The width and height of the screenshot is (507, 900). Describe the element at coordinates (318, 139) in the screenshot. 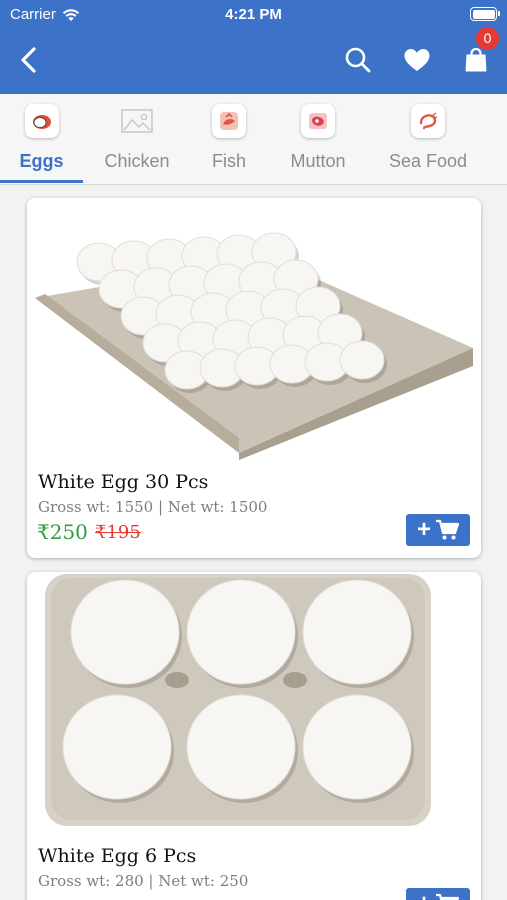

I see `tab-mutton: Mutton` at that location.